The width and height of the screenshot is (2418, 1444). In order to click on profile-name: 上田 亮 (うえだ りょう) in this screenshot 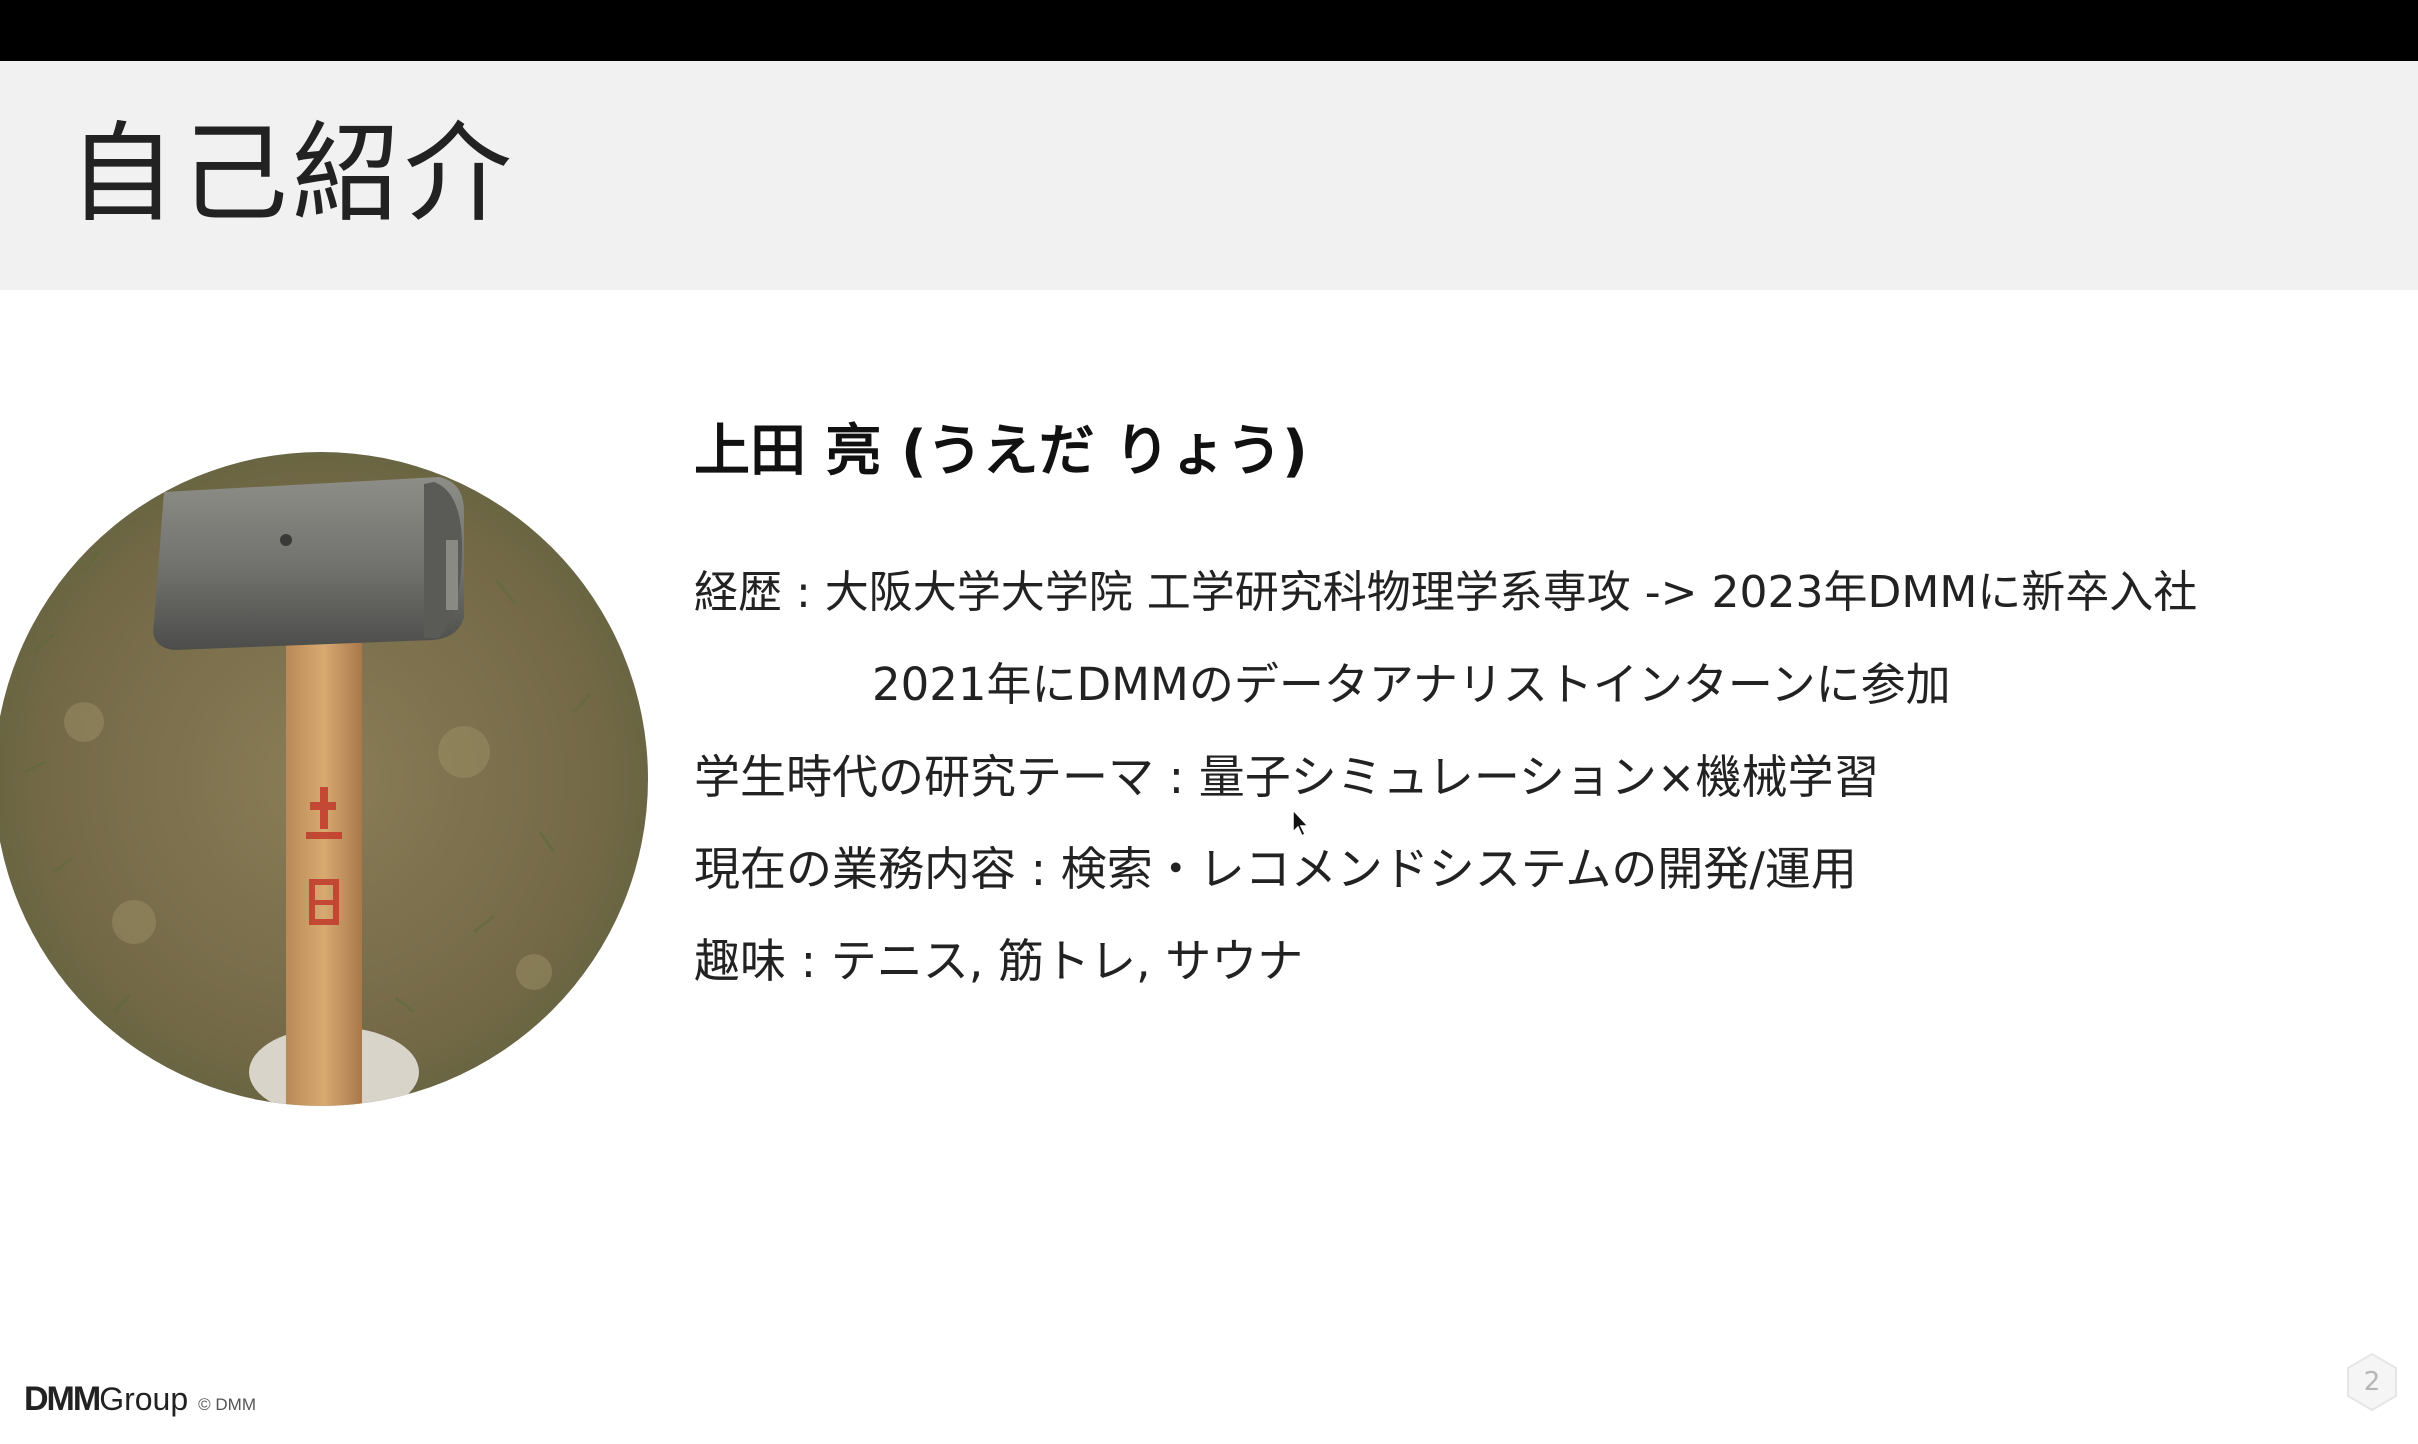, I will do `click(1001, 451)`.